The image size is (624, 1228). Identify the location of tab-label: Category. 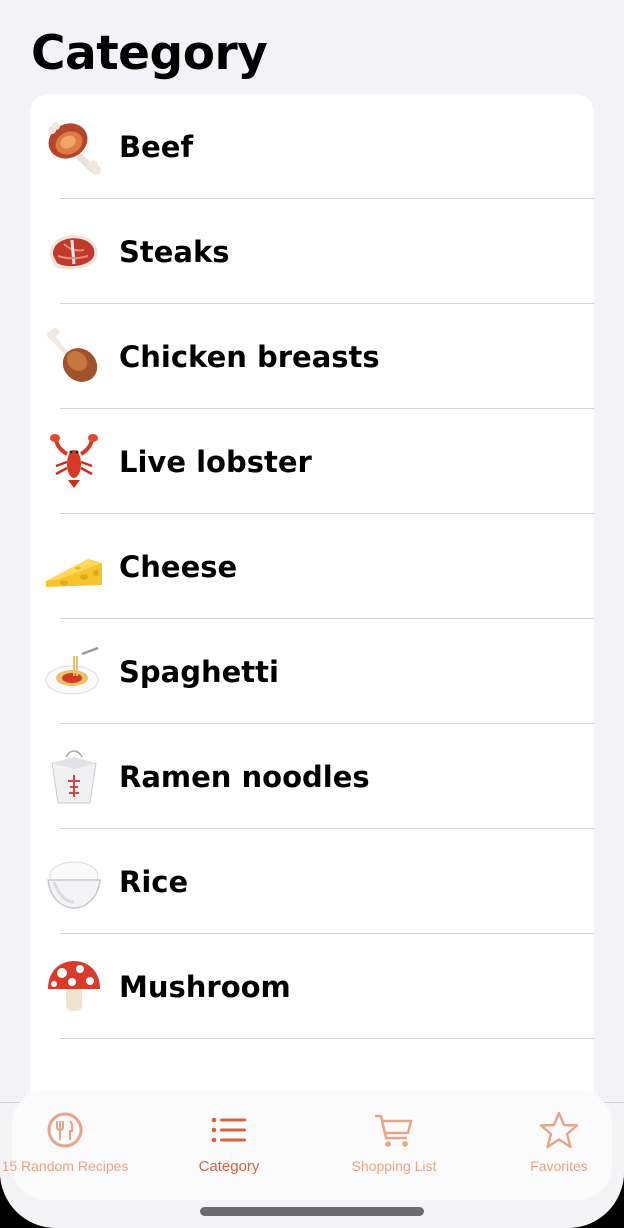
(229, 1166).